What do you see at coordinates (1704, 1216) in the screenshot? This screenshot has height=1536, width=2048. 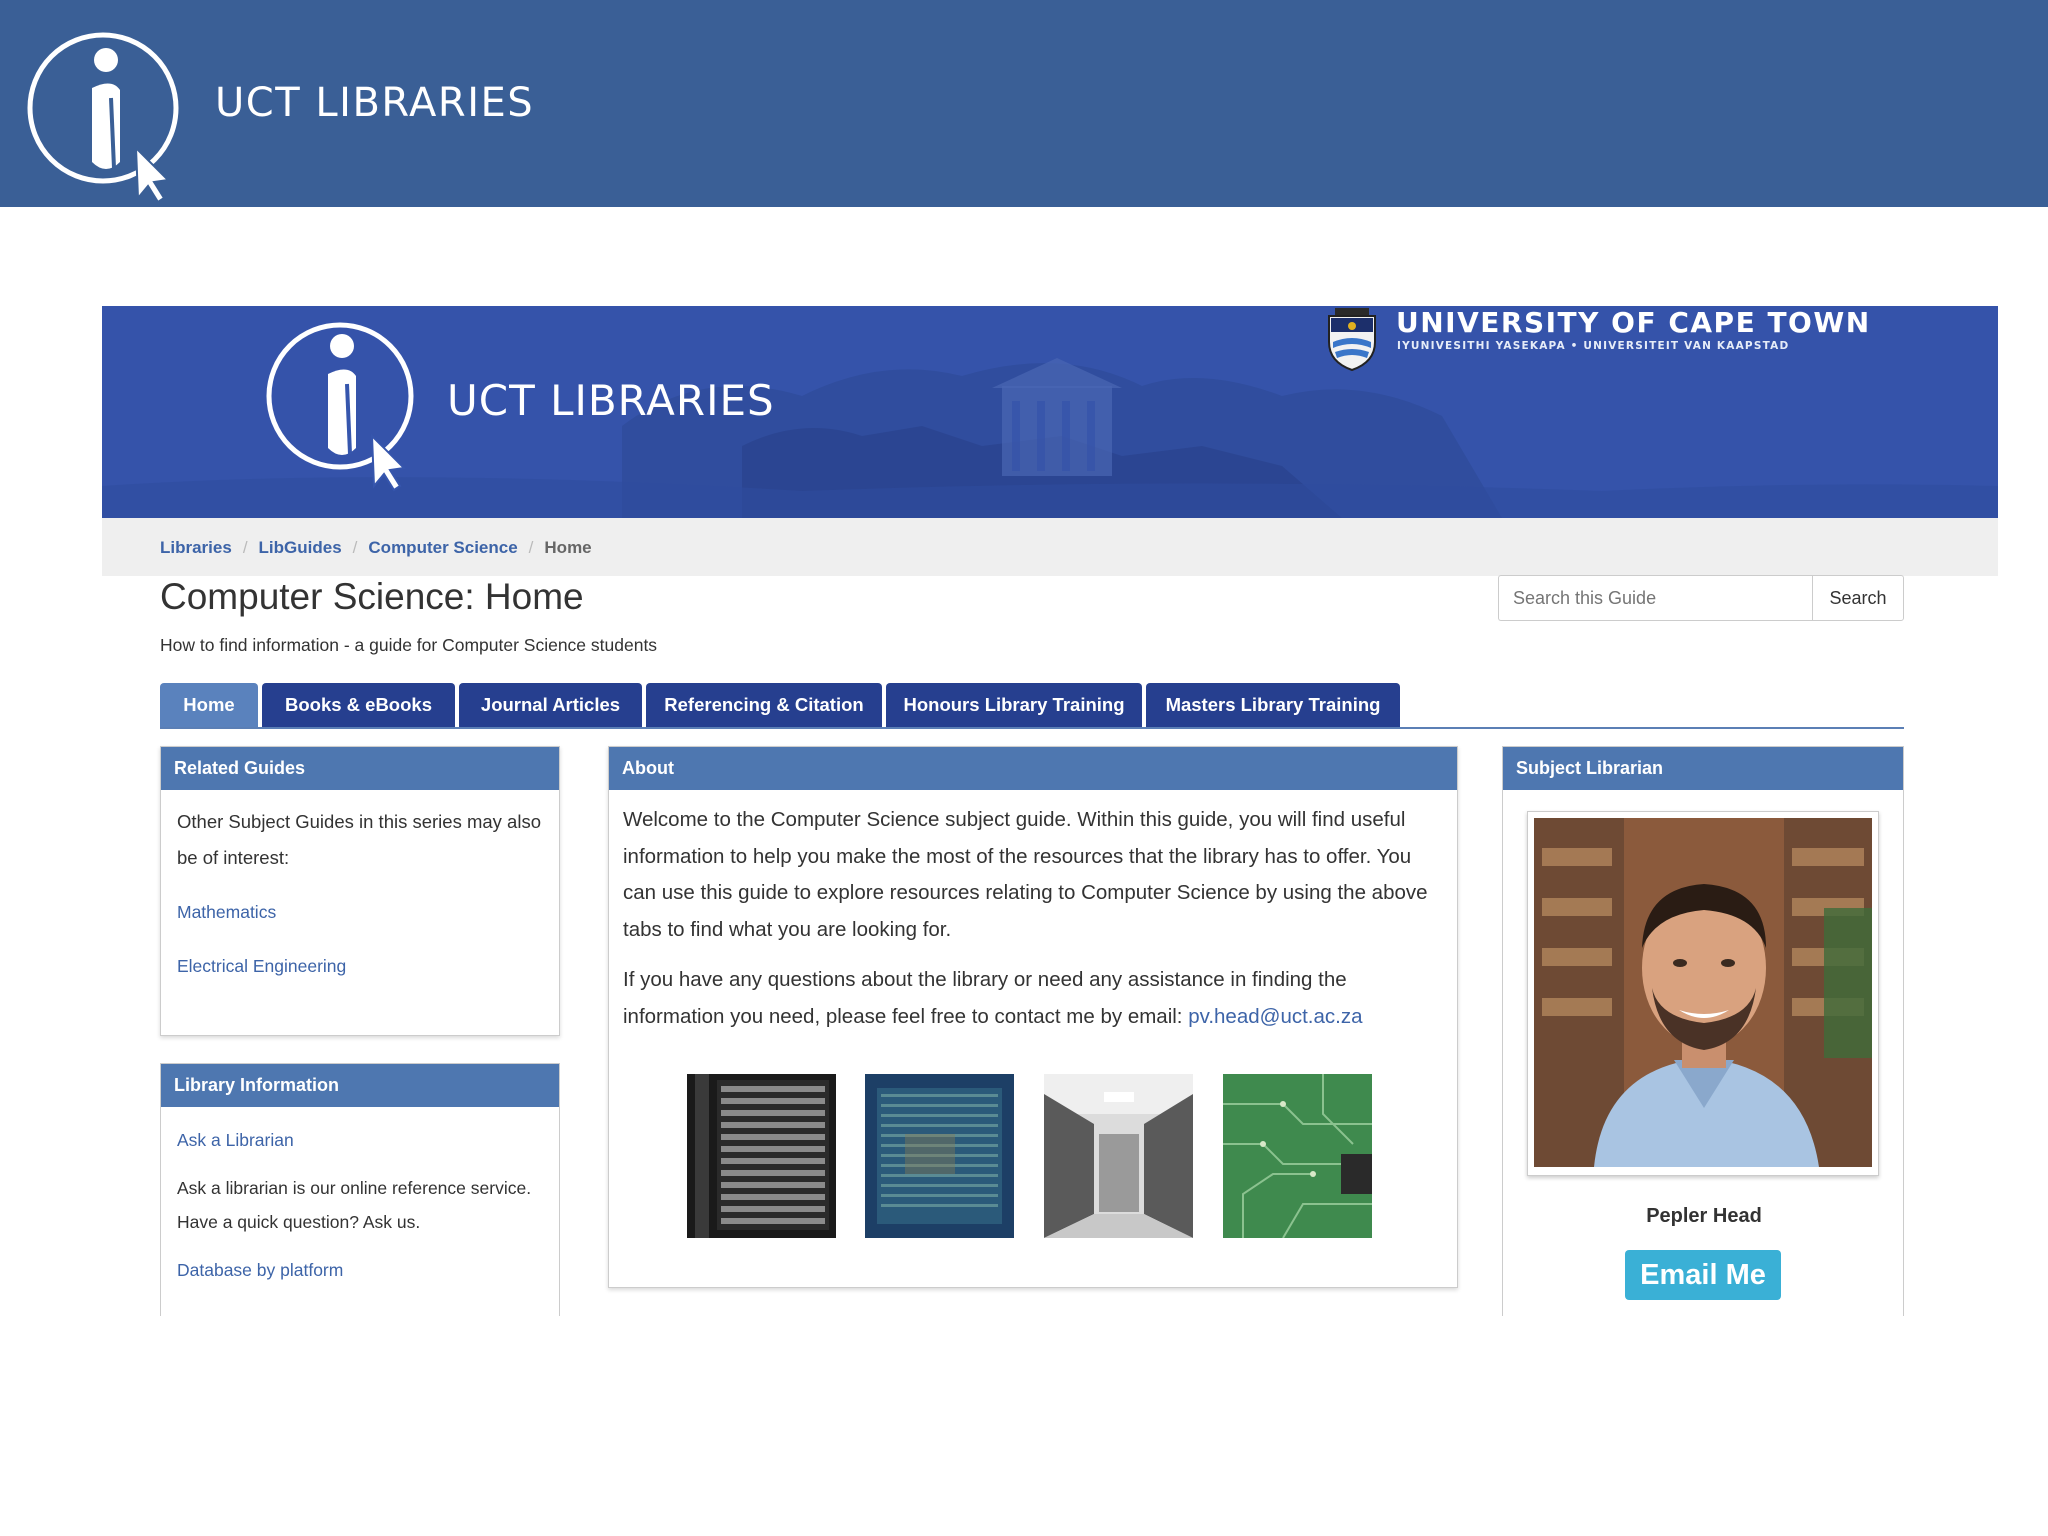 I see `librarian-name: Pepler Head` at bounding box center [1704, 1216].